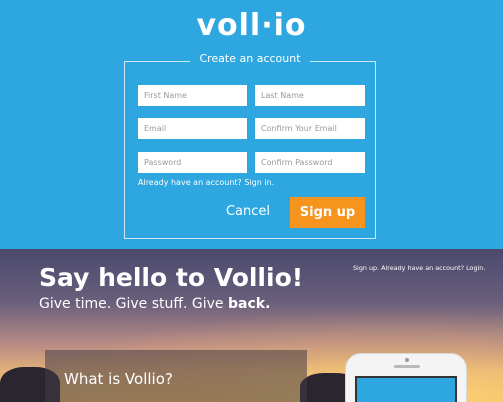 The height and width of the screenshot is (402, 503). What do you see at coordinates (118, 379) in the screenshot?
I see `about-card-title: What is Vollio?` at bounding box center [118, 379].